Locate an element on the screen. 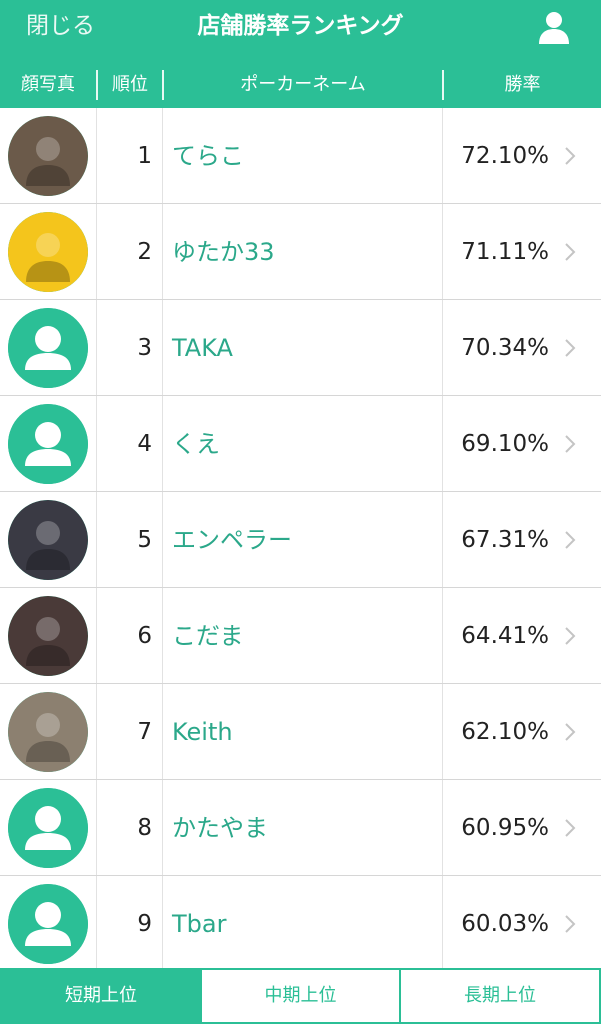 The width and height of the screenshot is (601, 1024). column-rate: 勝率 is located at coordinates (522, 84).